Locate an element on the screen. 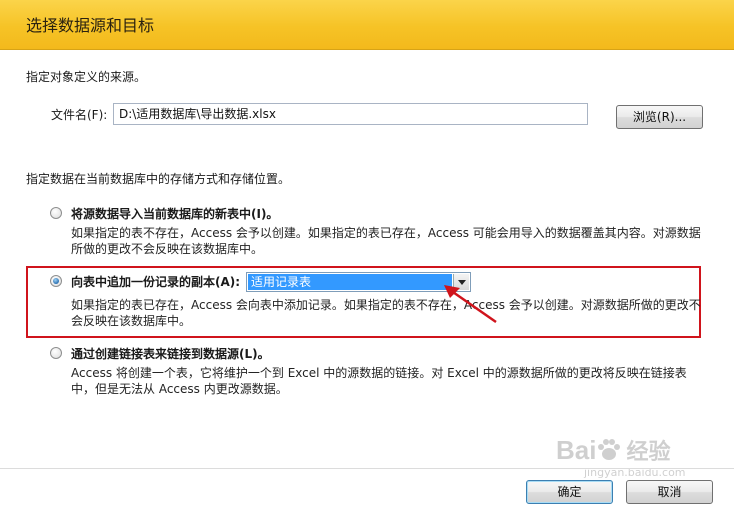 The image size is (734, 512). target-table-select: 适用记录表 is located at coordinates (358, 282).